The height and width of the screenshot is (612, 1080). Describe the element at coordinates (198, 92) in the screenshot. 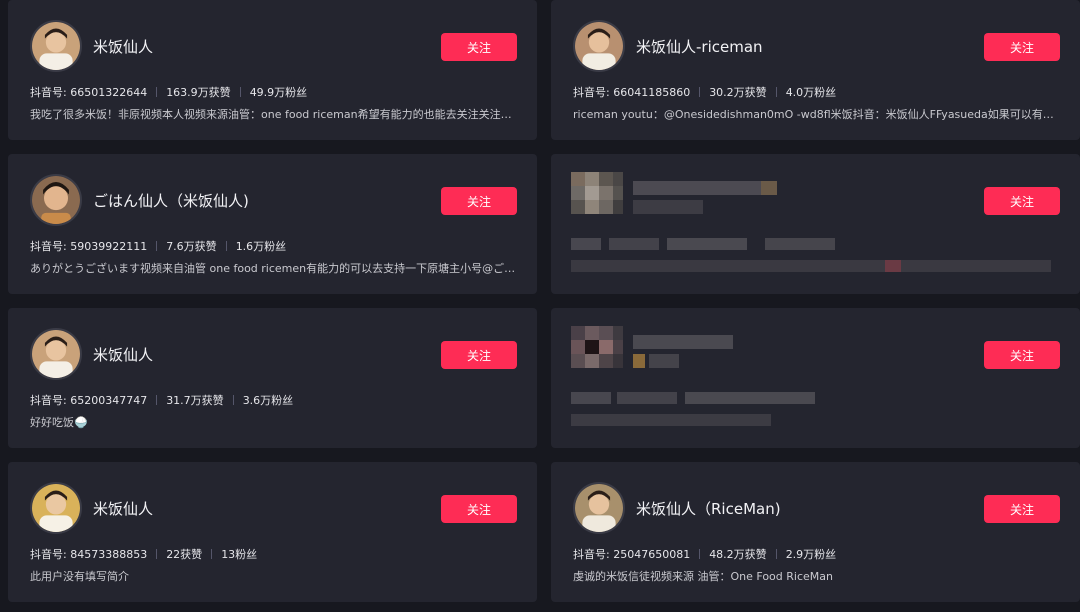

I see `likes-count: 163.9万获赞` at that location.